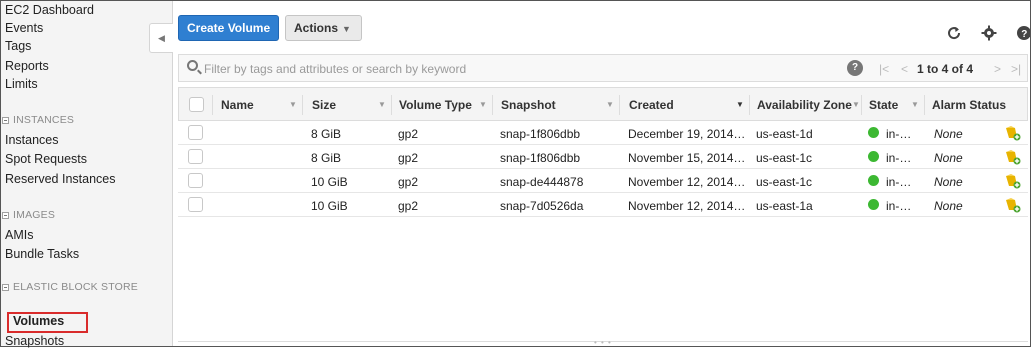 The width and height of the screenshot is (1031, 349). What do you see at coordinates (528, 105) in the screenshot?
I see `column-header-snapshot: Snapshot` at bounding box center [528, 105].